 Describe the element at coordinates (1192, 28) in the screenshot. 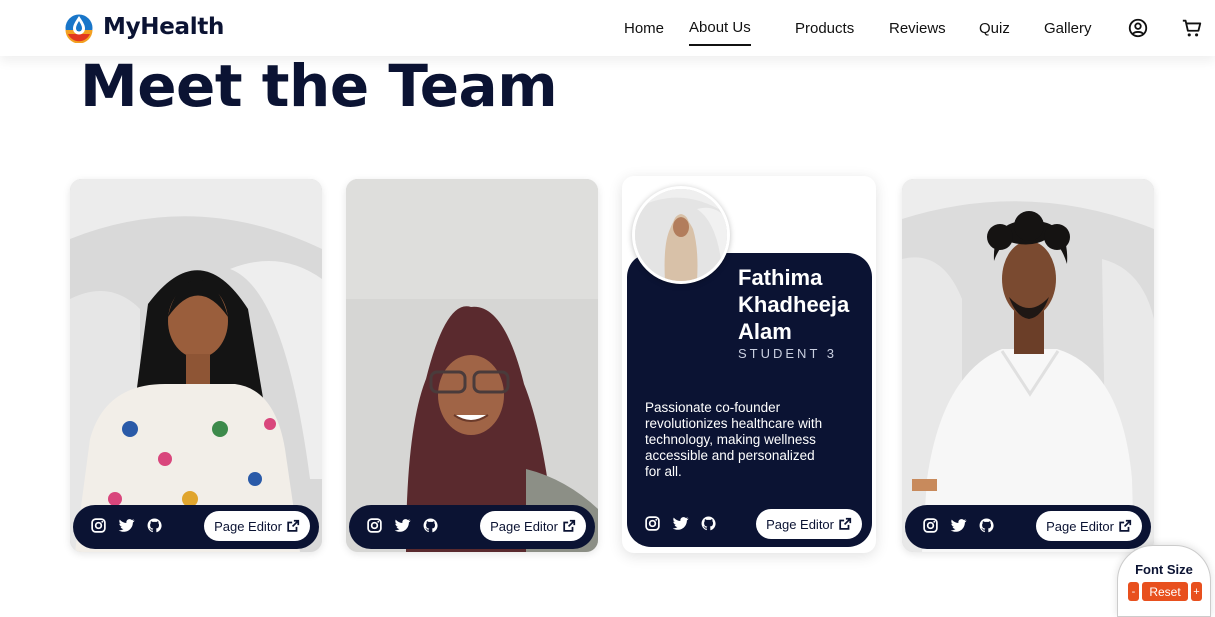

I see `cart-icon` at that location.